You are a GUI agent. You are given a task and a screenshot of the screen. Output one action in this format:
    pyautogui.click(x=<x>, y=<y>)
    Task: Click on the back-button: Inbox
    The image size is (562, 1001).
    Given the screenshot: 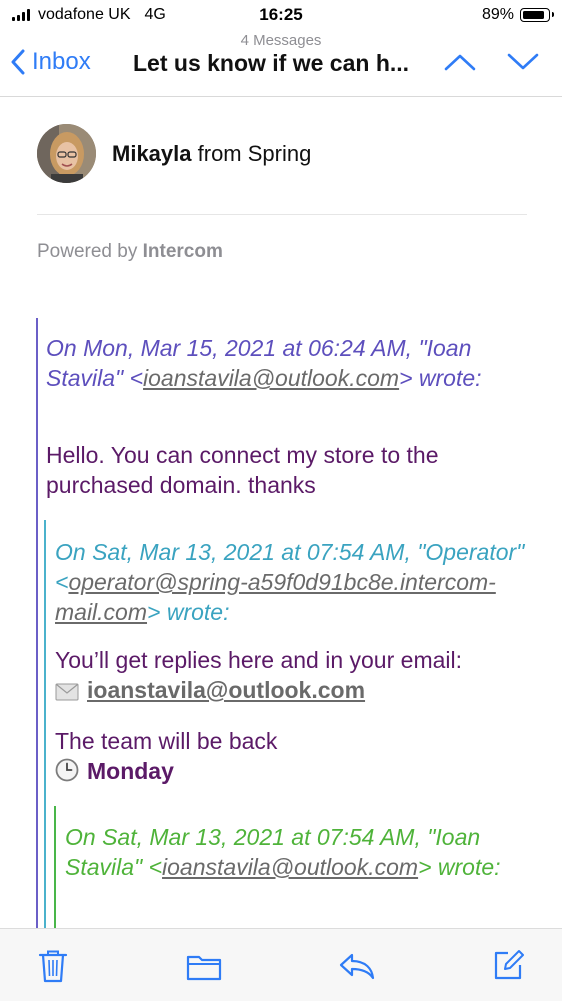 What is the action you would take?
    pyautogui.click(x=50, y=62)
    